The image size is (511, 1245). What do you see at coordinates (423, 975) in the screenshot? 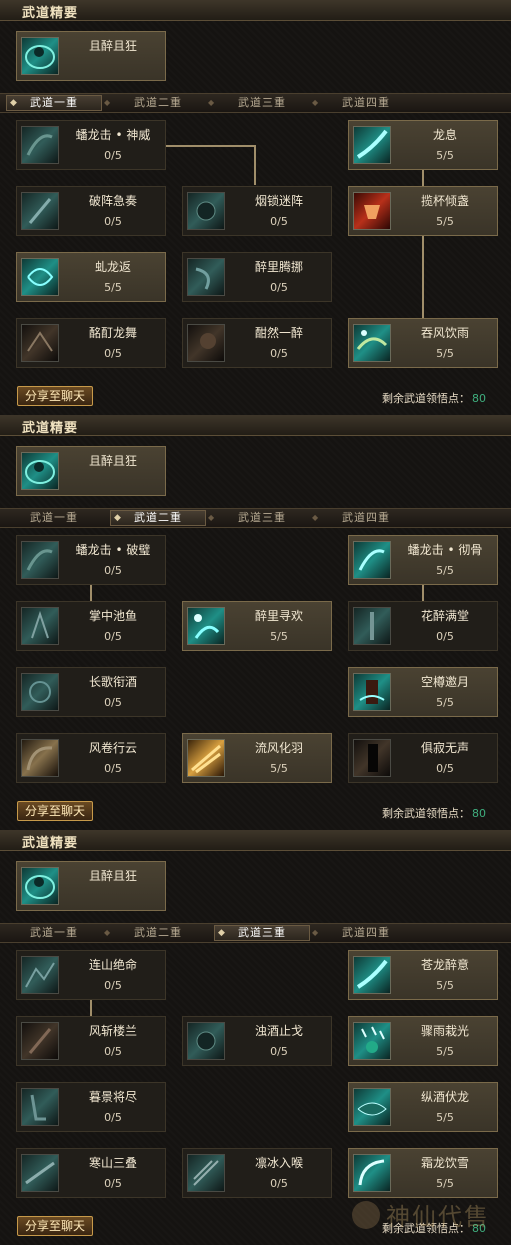
I see `skill-node: 苍龙醉意 5/5` at bounding box center [423, 975].